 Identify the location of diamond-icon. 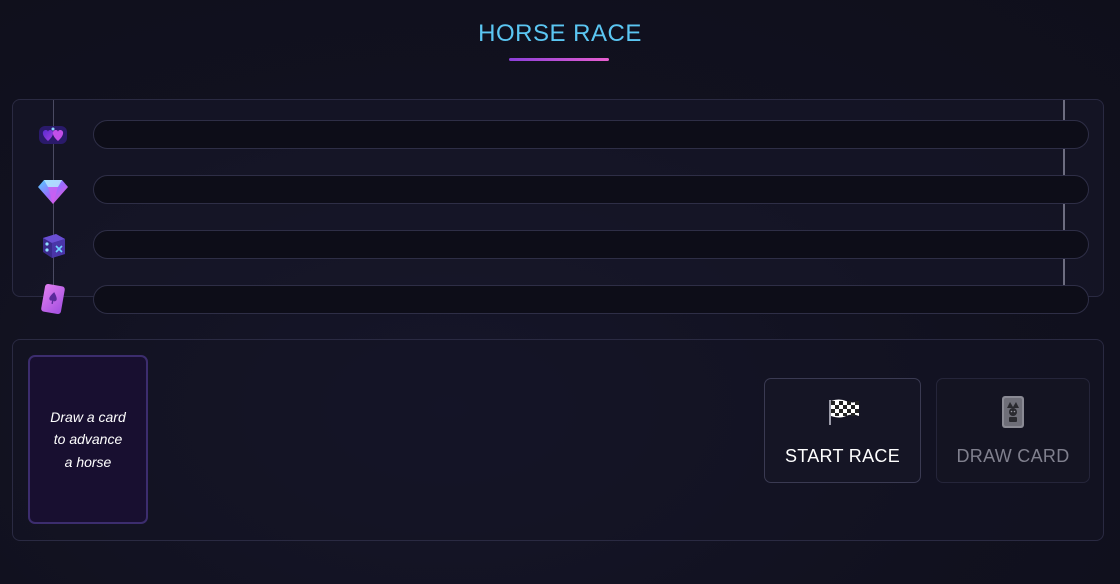
(53, 191).